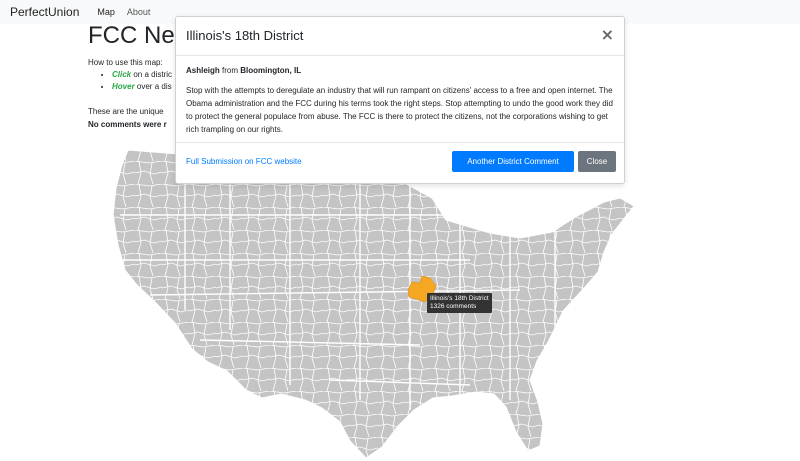  I want to click on modal-header: Illinois's 18th District ×, so click(400, 36).